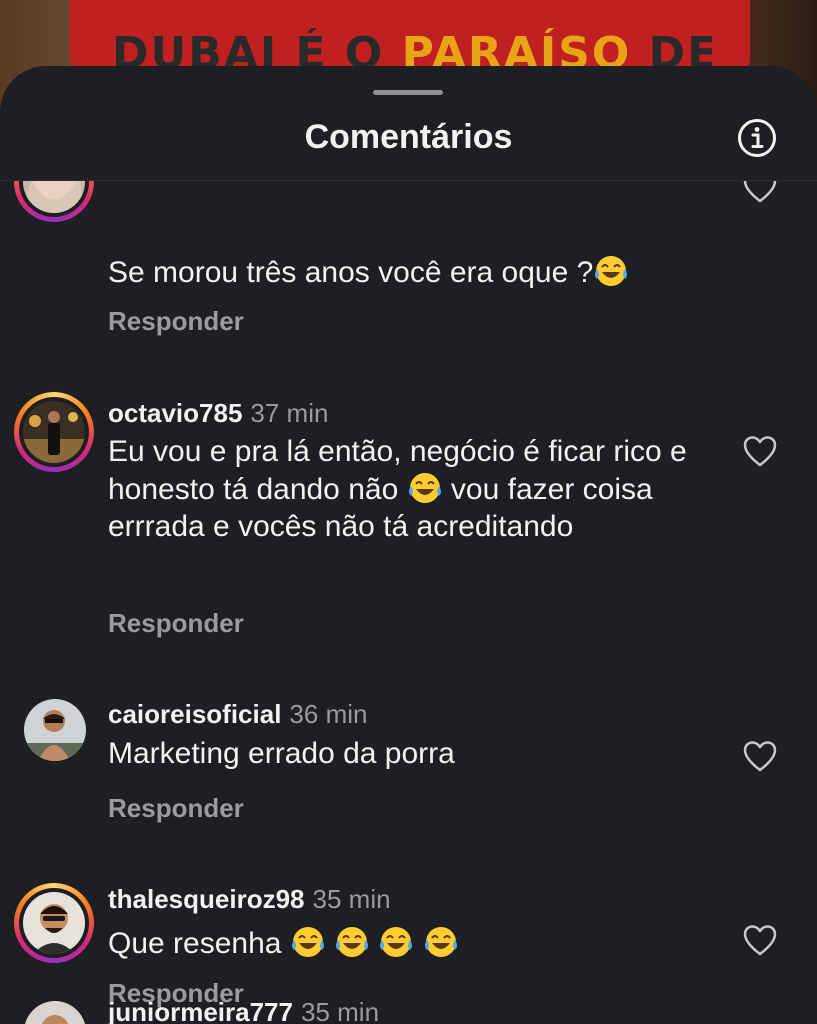 Image resolution: width=817 pixels, height=1024 pixels. I want to click on username: octavio785, so click(175, 413).